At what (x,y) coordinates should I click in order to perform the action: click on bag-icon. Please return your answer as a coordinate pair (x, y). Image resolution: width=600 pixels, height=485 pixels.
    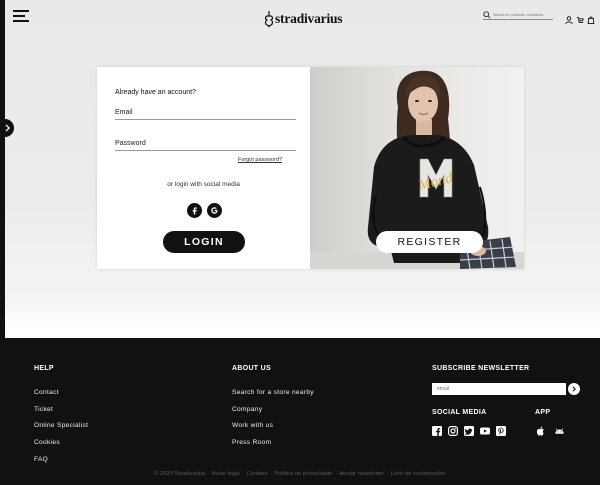
    Looking at the image, I should click on (580, 17).